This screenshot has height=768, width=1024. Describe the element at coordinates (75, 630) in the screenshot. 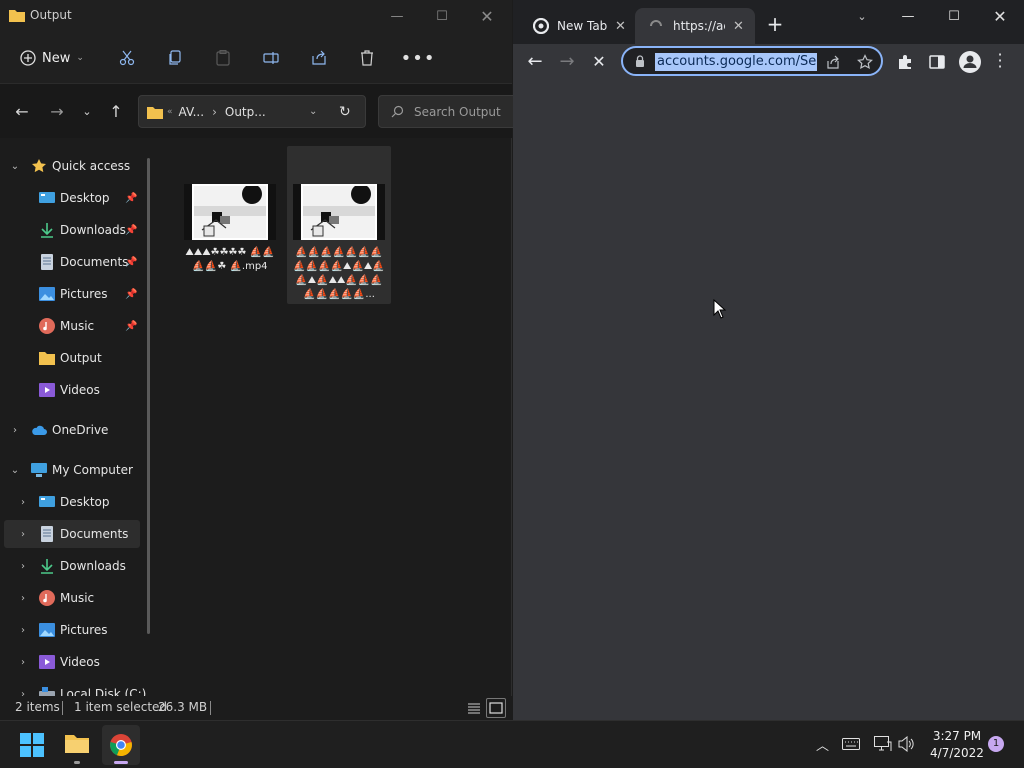

I see `sidebar-item-pc-pictures: › Pictures` at that location.